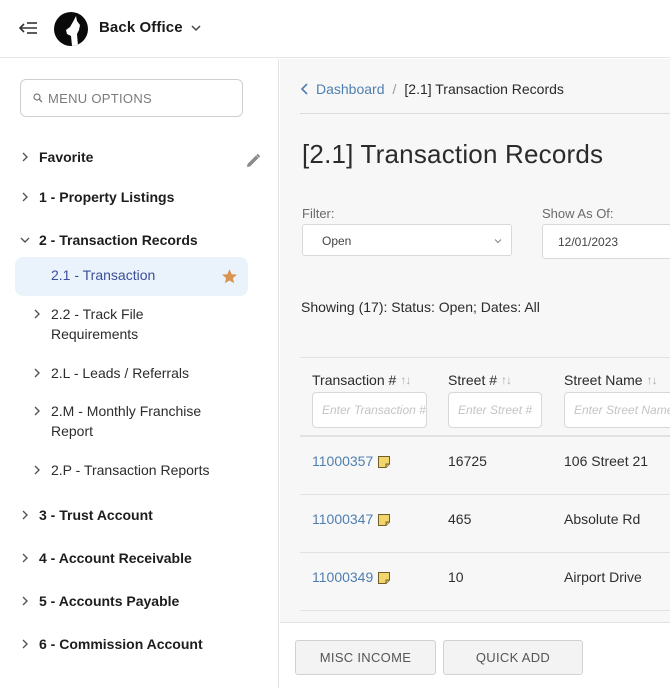  Describe the element at coordinates (473, 380) in the screenshot. I see `column-label: Street #` at that location.